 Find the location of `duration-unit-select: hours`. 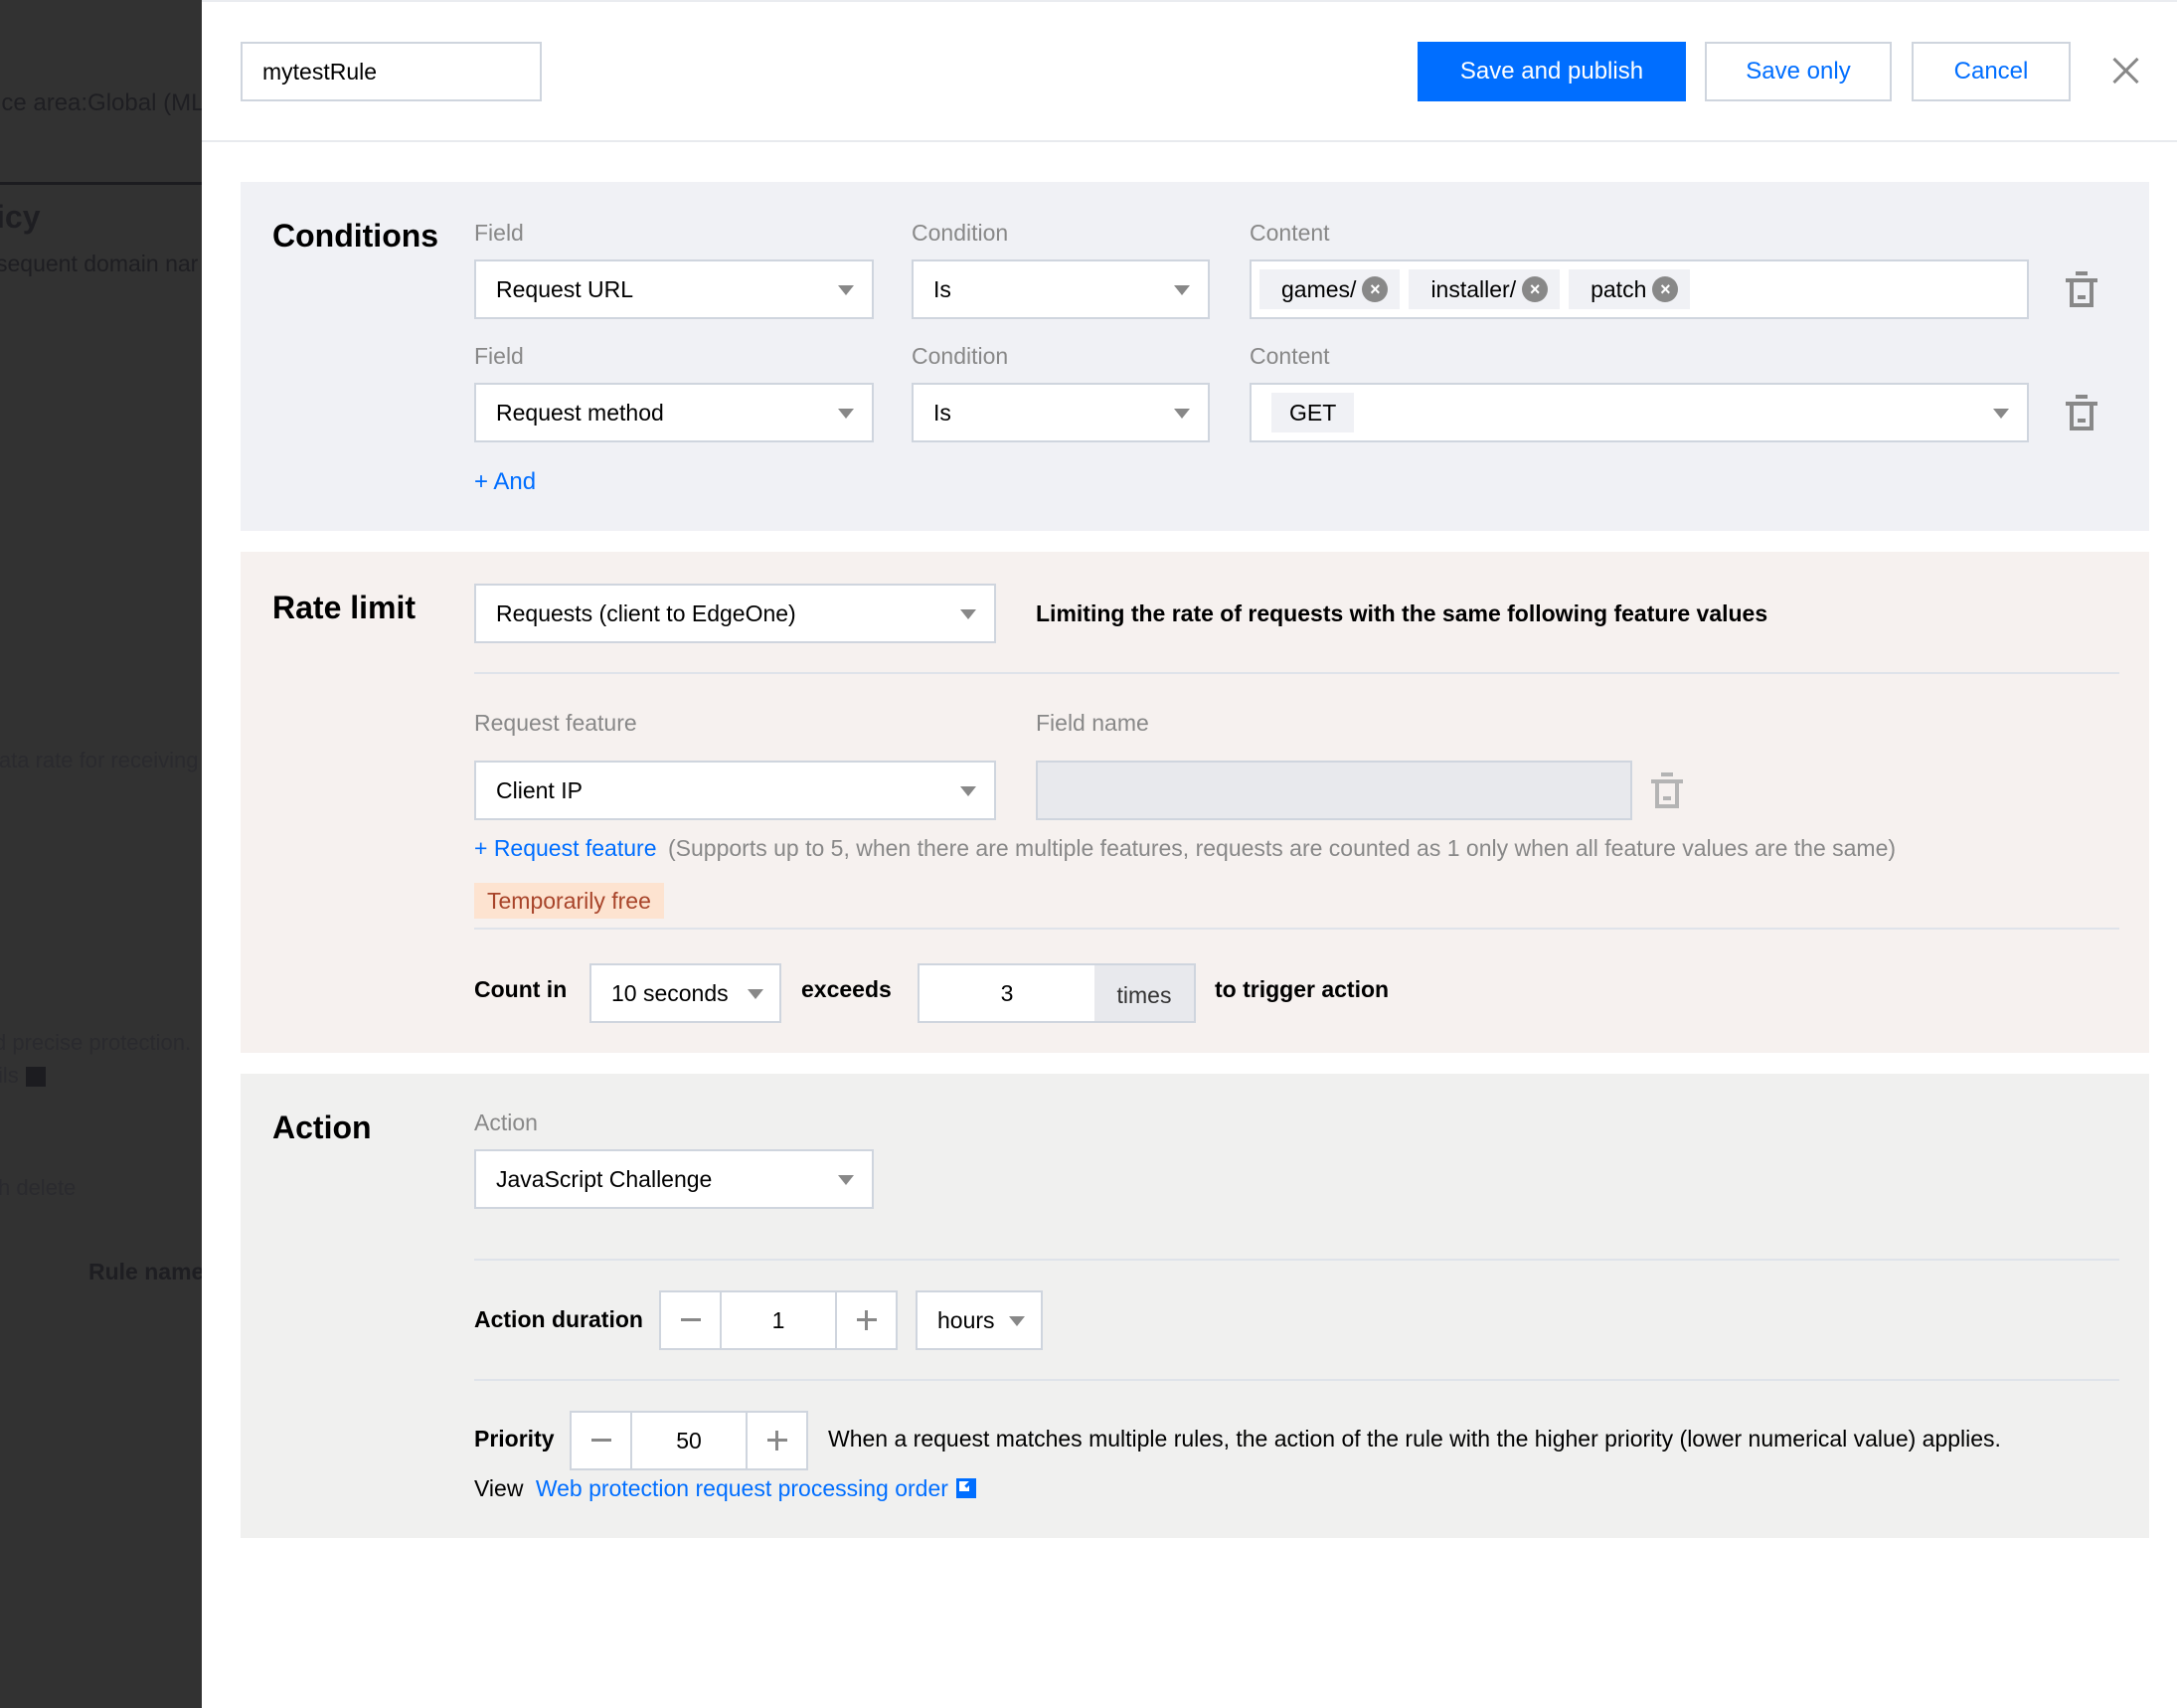

duration-unit-select: hours is located at coordinates (979, 1320).